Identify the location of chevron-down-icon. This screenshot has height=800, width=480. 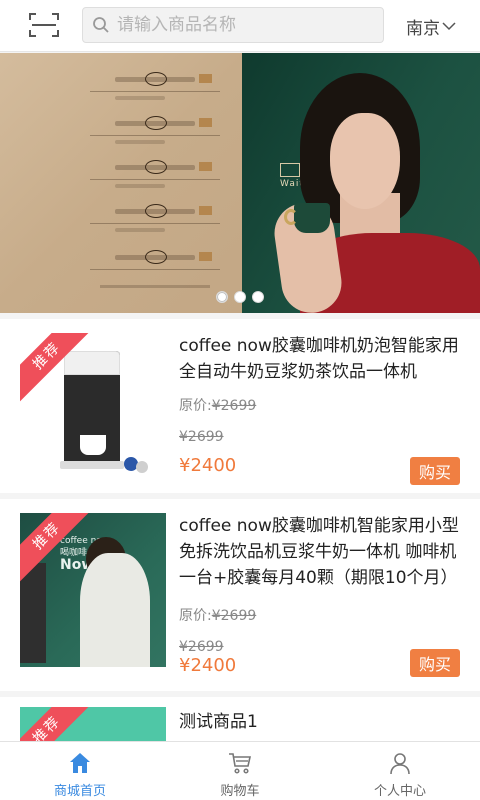
(449, 26).